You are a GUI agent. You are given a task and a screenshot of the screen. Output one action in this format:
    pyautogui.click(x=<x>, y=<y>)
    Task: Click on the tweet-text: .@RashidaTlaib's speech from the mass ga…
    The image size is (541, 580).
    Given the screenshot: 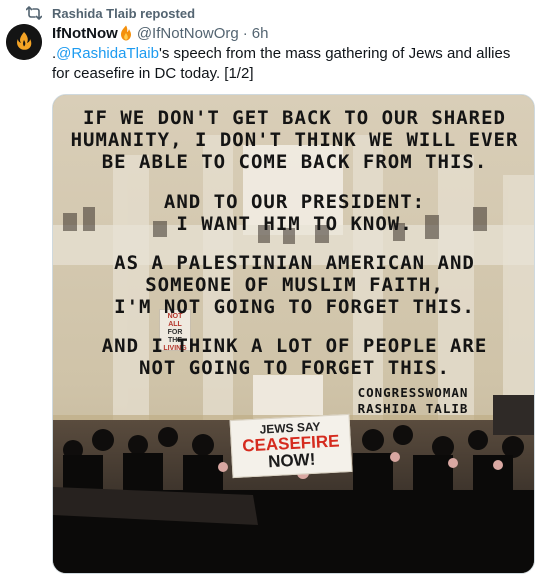 What is the action you would take?
    pyautogui.click(x=287, y=64)
    